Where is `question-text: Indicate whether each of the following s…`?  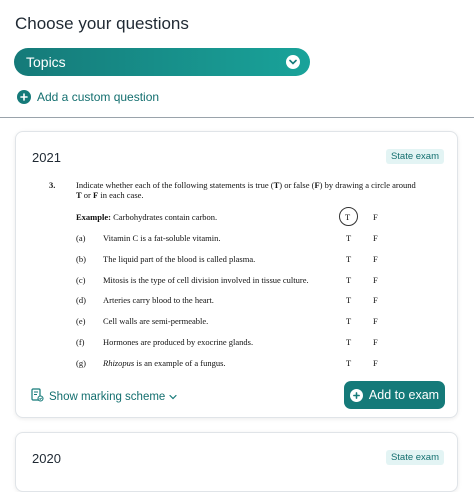 question-text: Indicate whether each of the following s… is located at coordinates (246, 190).